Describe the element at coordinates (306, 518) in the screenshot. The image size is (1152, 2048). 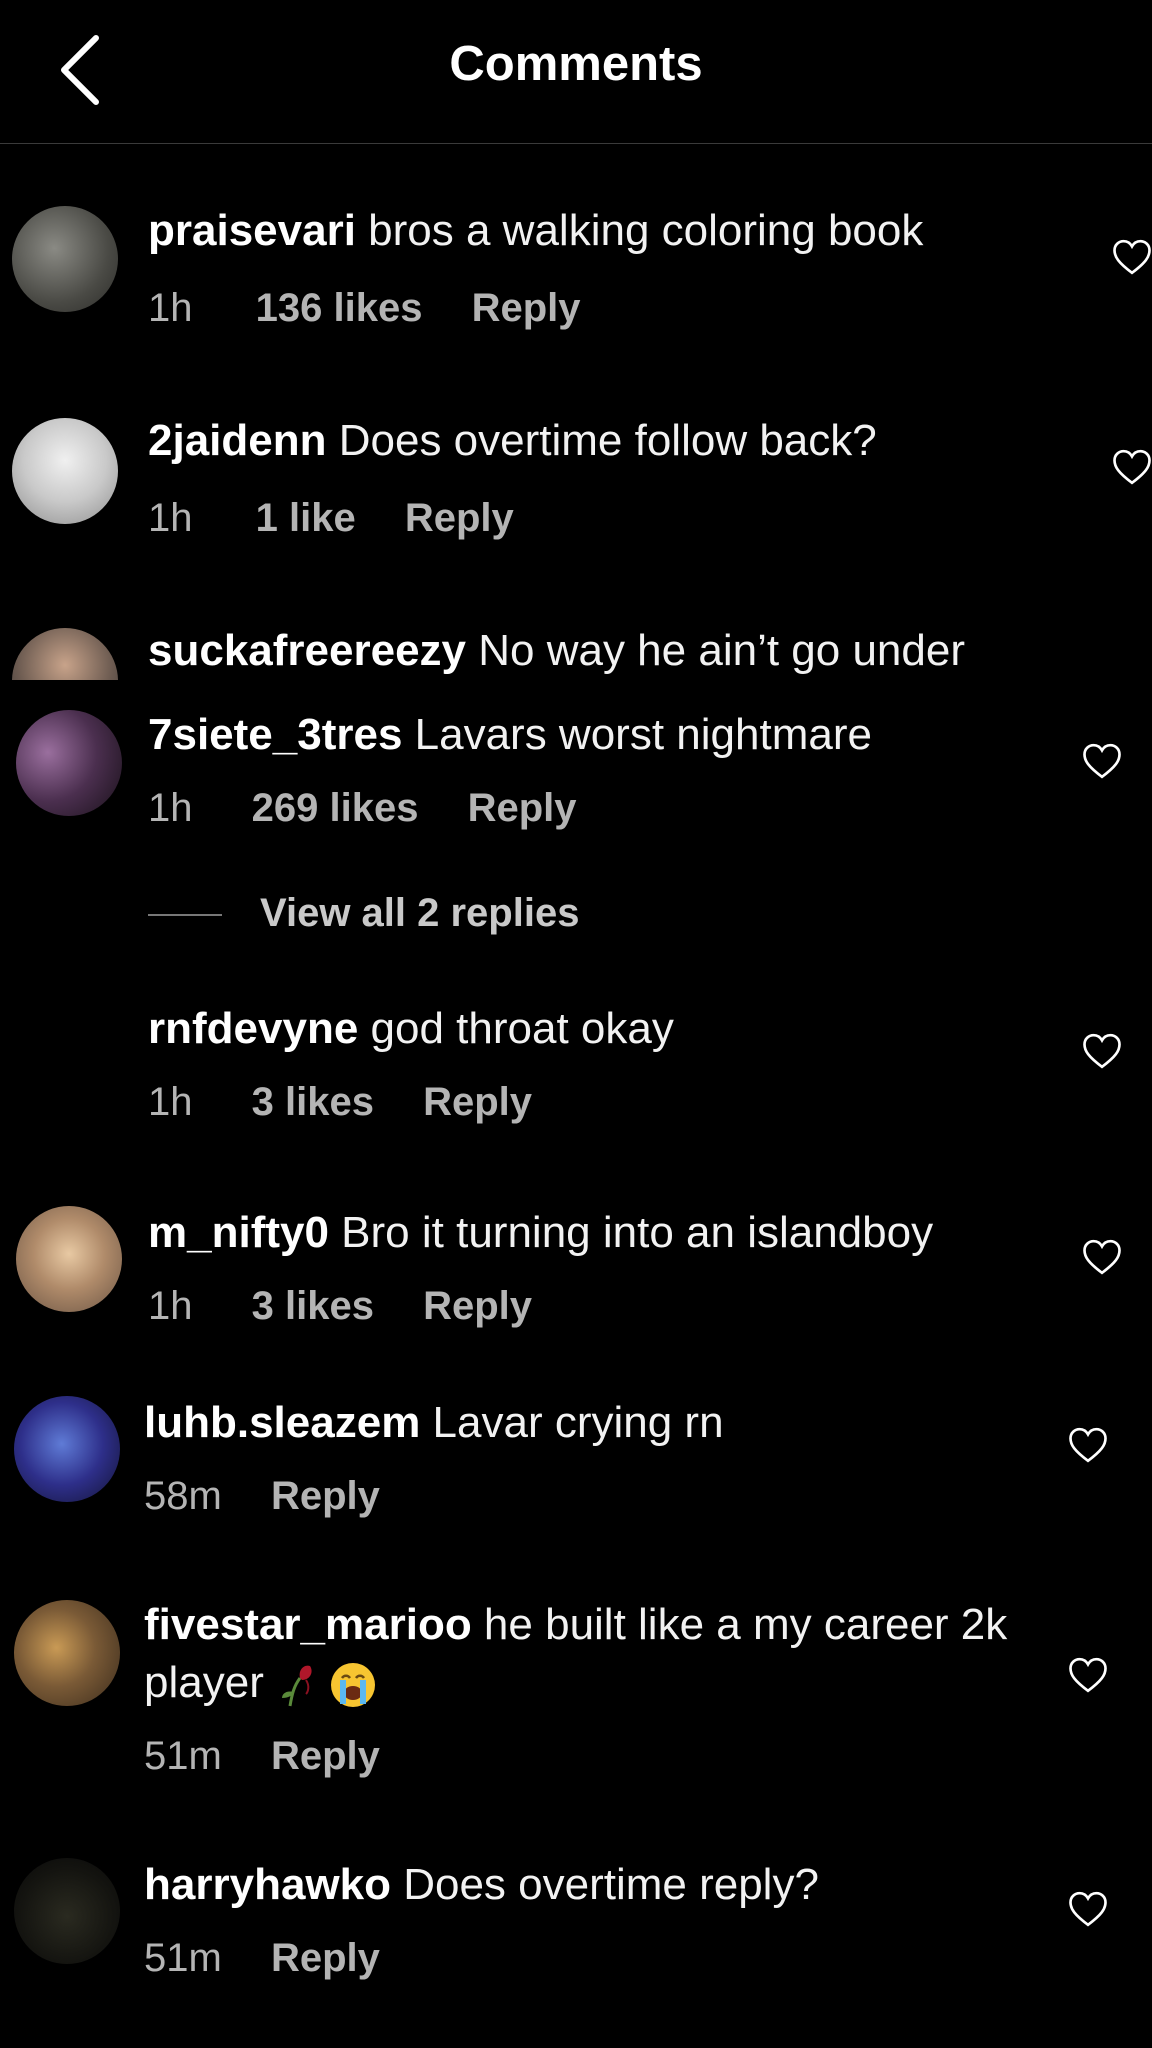
I see `comment-likes: 1 like` at that location.